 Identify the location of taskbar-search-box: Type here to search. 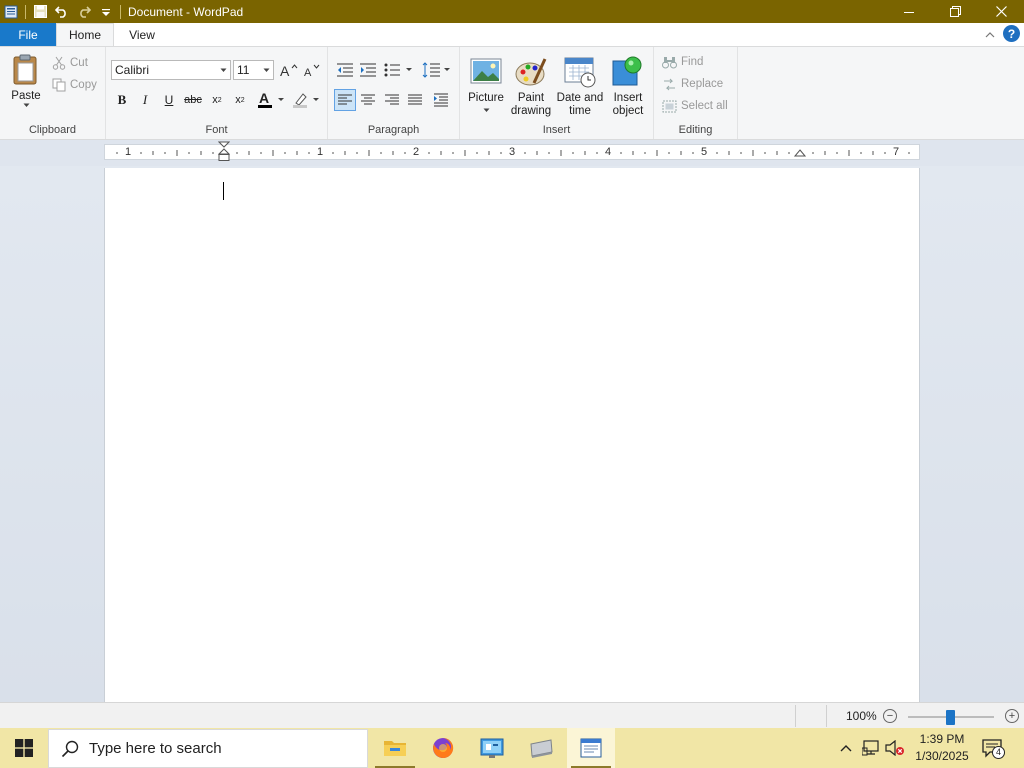
(208, 748).